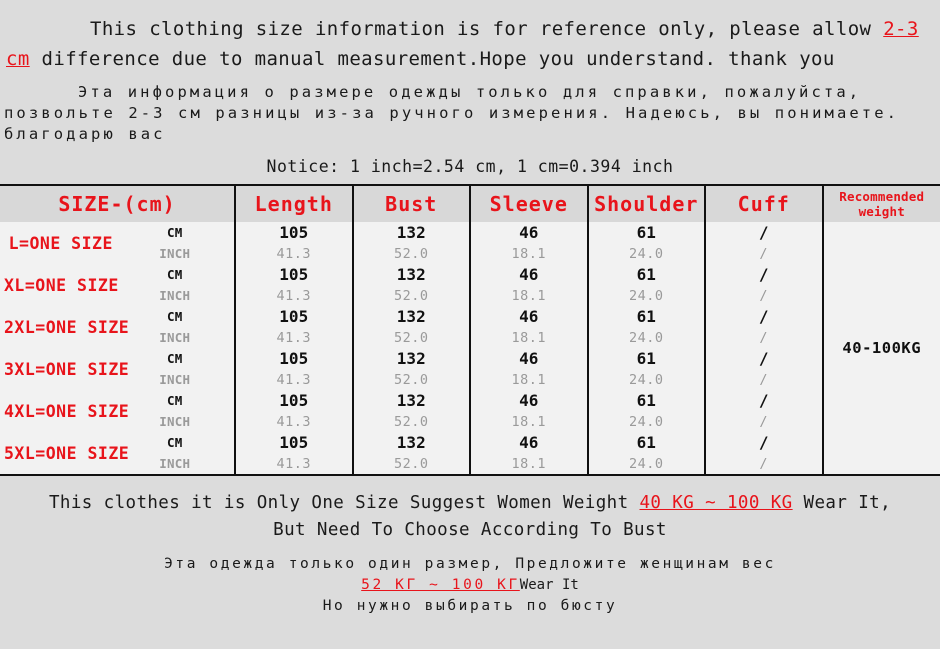 This screenshot has height=649, width=940. I want to click on size-label: L=ONE SIZE, so click(60, 243).